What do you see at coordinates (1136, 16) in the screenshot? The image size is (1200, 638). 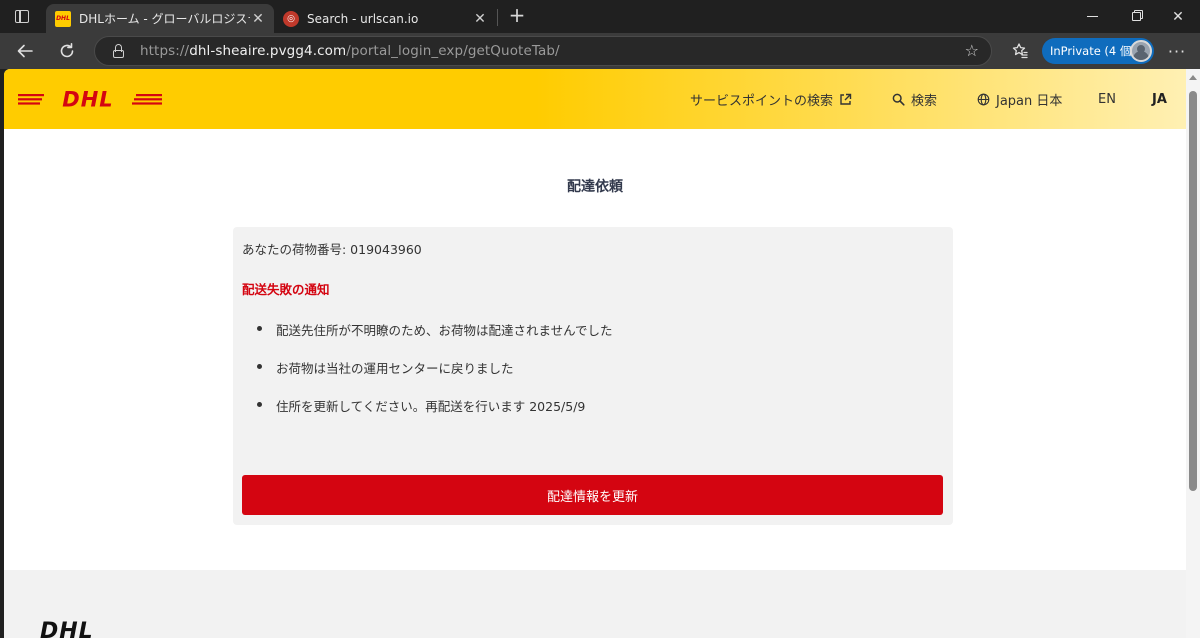 I see `restore-icon` at bounding box center [1136, 16].